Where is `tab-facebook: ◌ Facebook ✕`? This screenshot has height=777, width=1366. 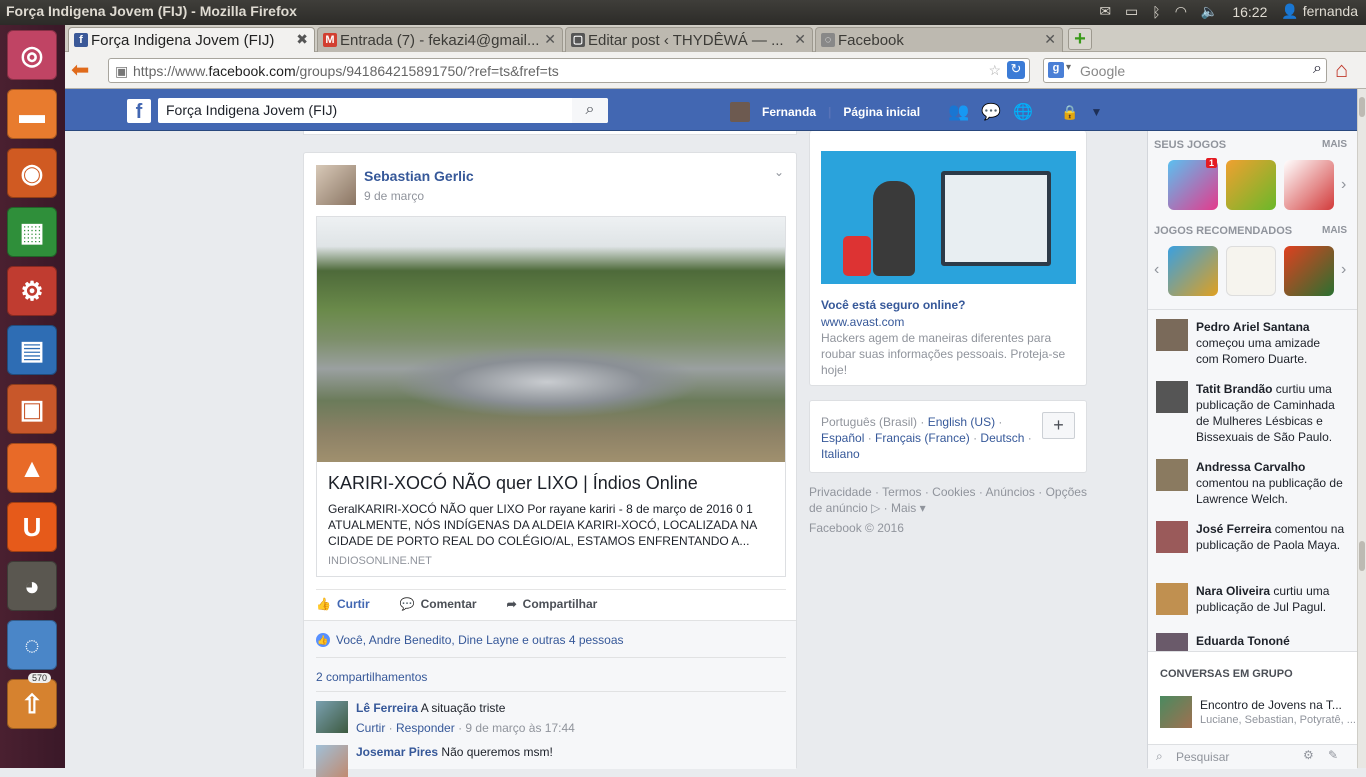
tab-facebook: ◌ Facebook ✕ is located at coordinates (939, 39).